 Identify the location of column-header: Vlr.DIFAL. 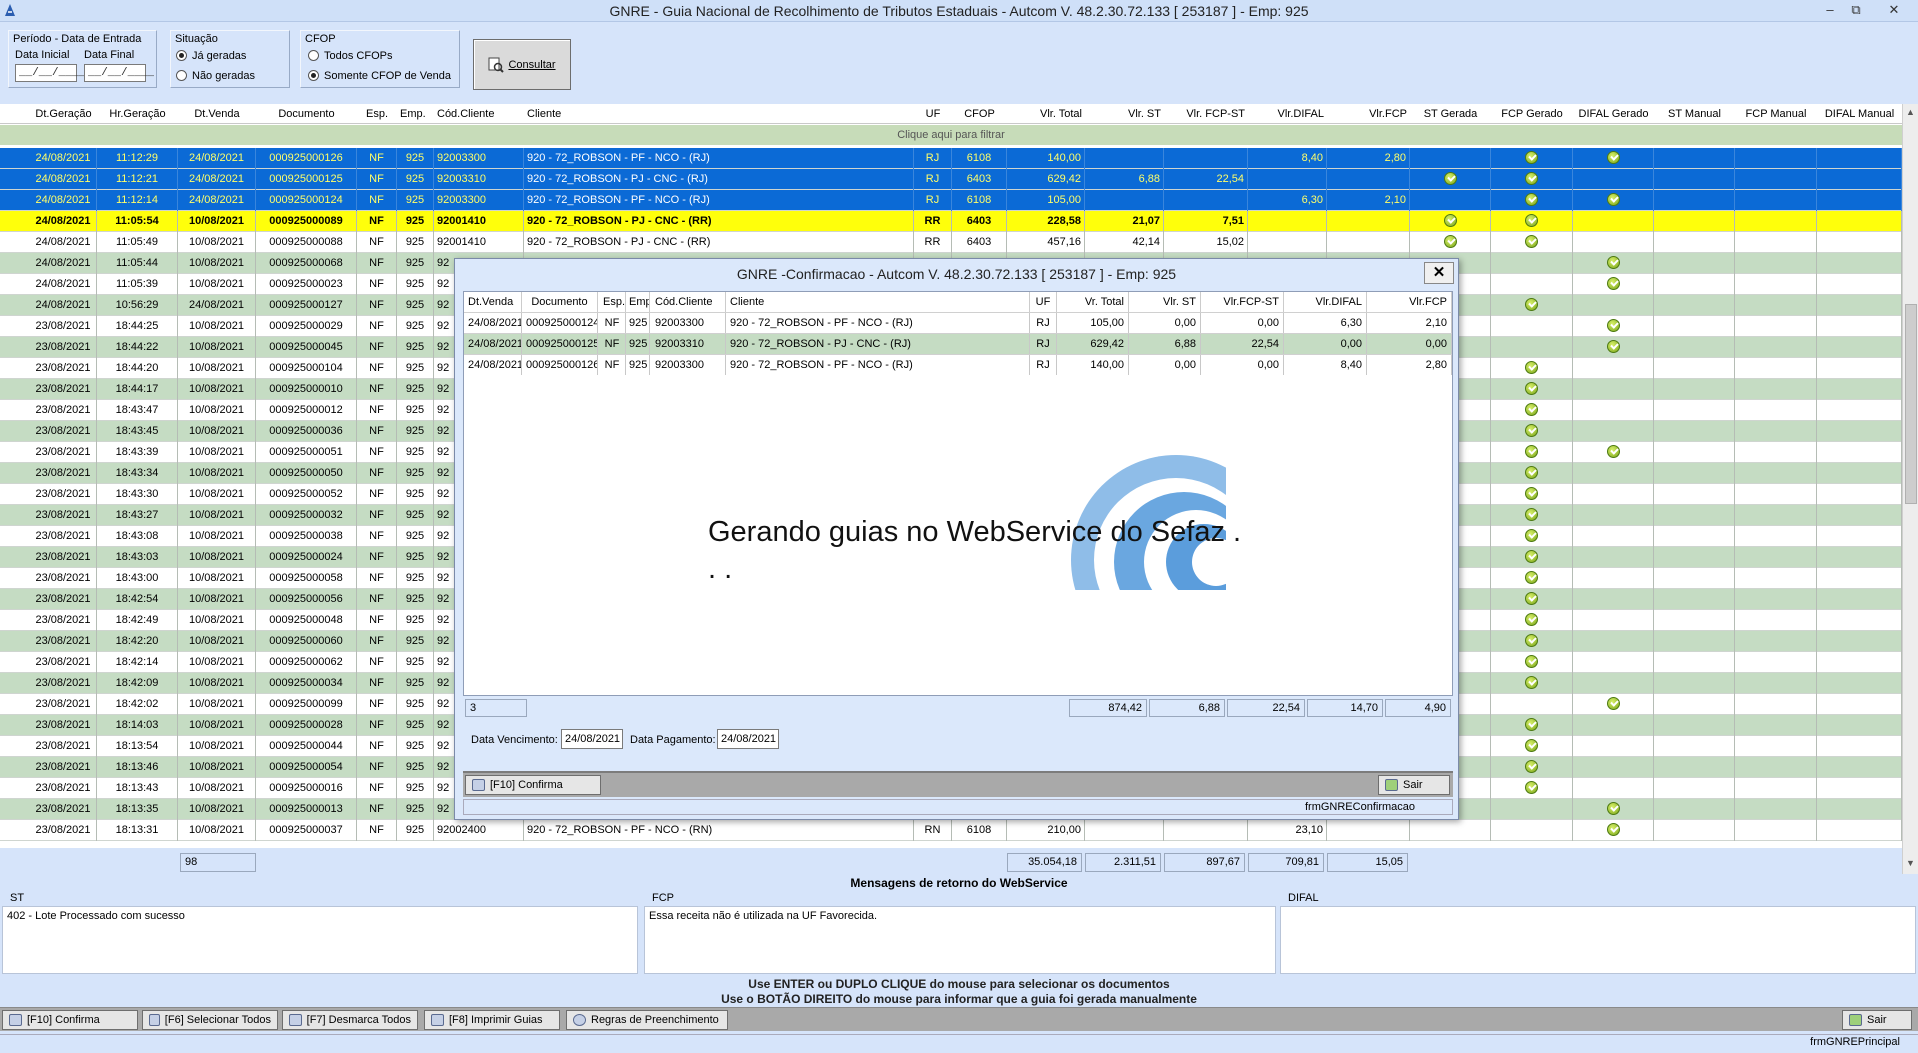
(1287, 114).